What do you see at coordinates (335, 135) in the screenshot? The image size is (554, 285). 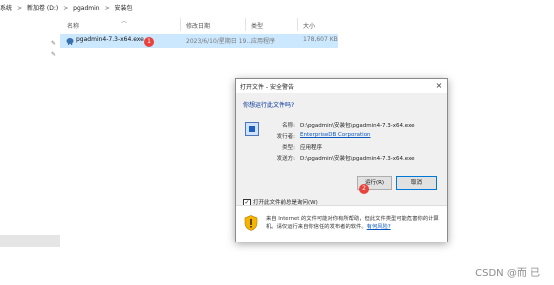 I see `publisher-link: EnterpriseDB Corporation` at bounding box center [335, 135].